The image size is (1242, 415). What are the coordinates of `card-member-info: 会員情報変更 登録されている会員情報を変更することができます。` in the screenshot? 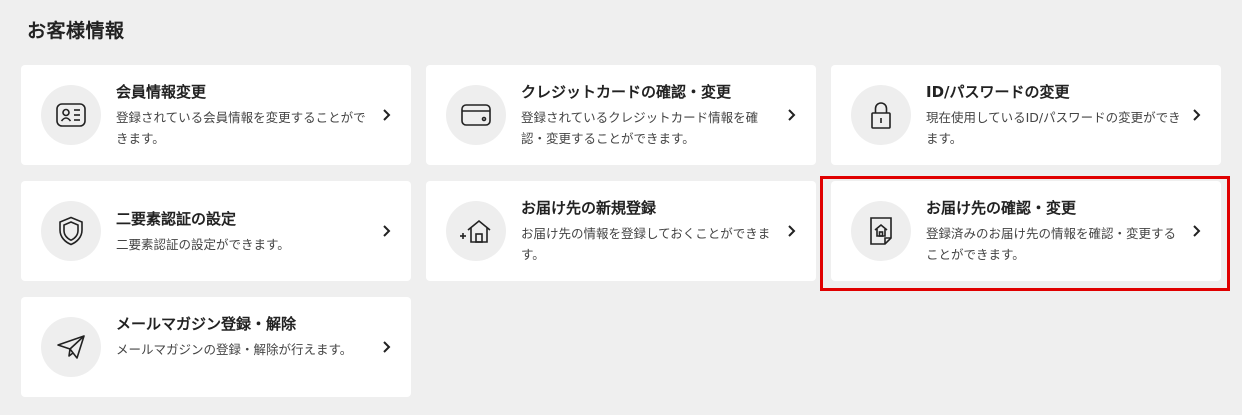 It's located at (216, 115).